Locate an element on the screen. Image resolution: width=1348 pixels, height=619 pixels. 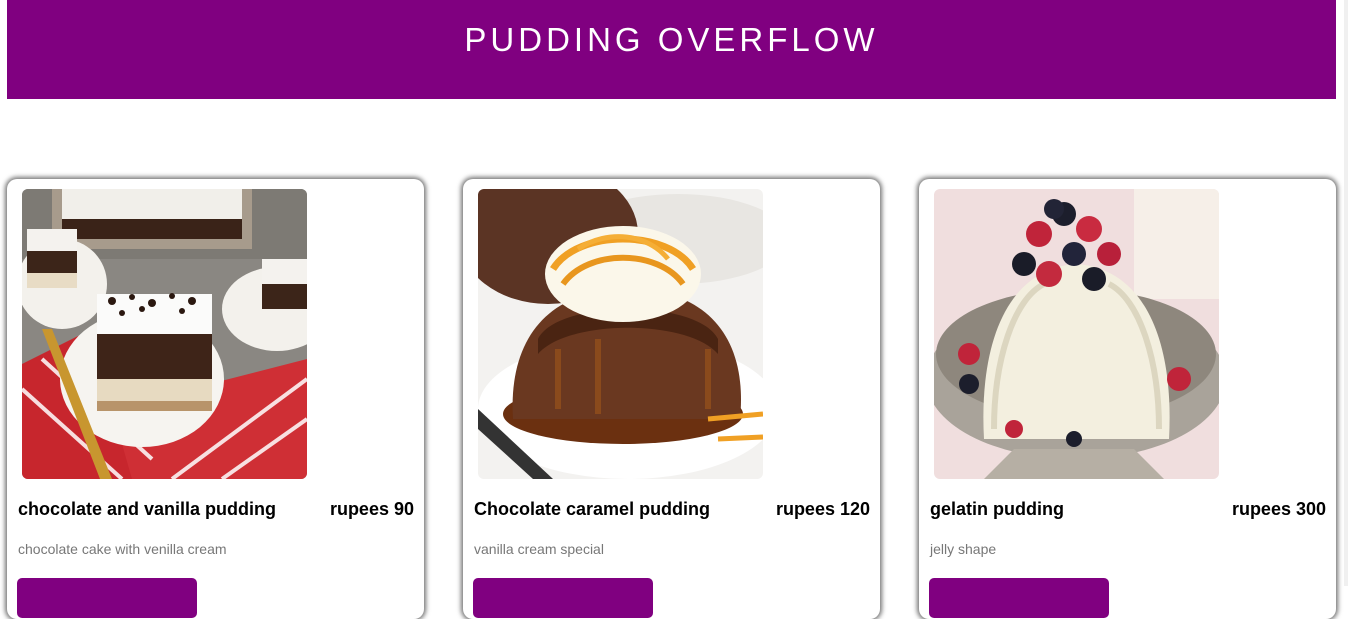
product-description: chocolate cake with venilla cream is located at coordinates (122, 549).